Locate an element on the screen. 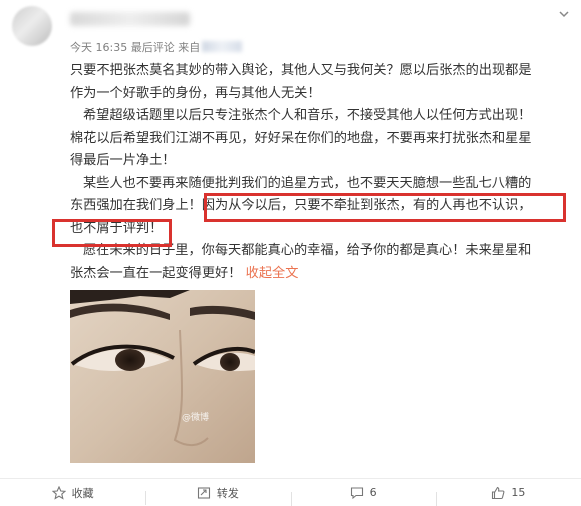  highlight-box-bottom is located at coordinates (112, 233).